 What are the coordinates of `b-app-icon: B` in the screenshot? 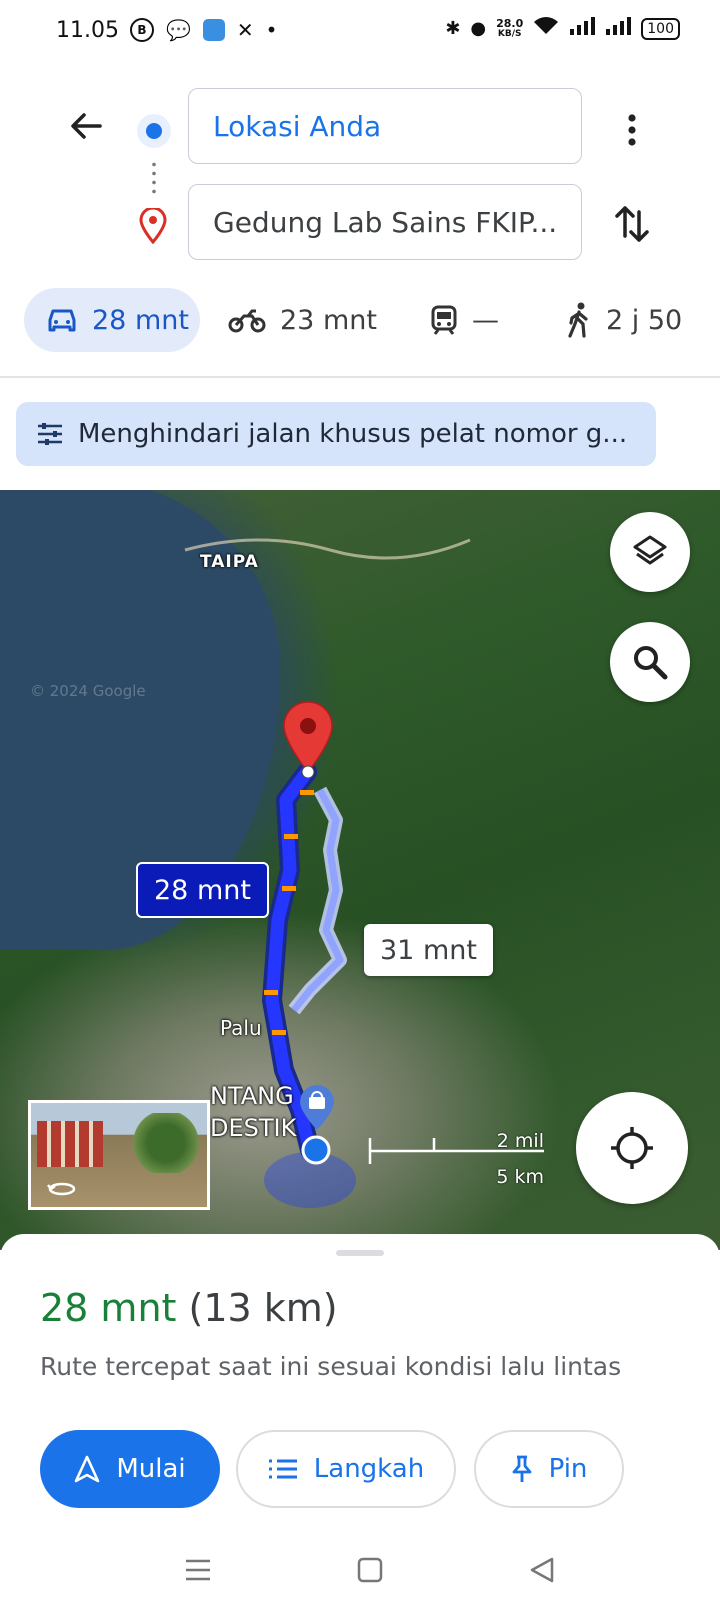 It's located at (142, 30).